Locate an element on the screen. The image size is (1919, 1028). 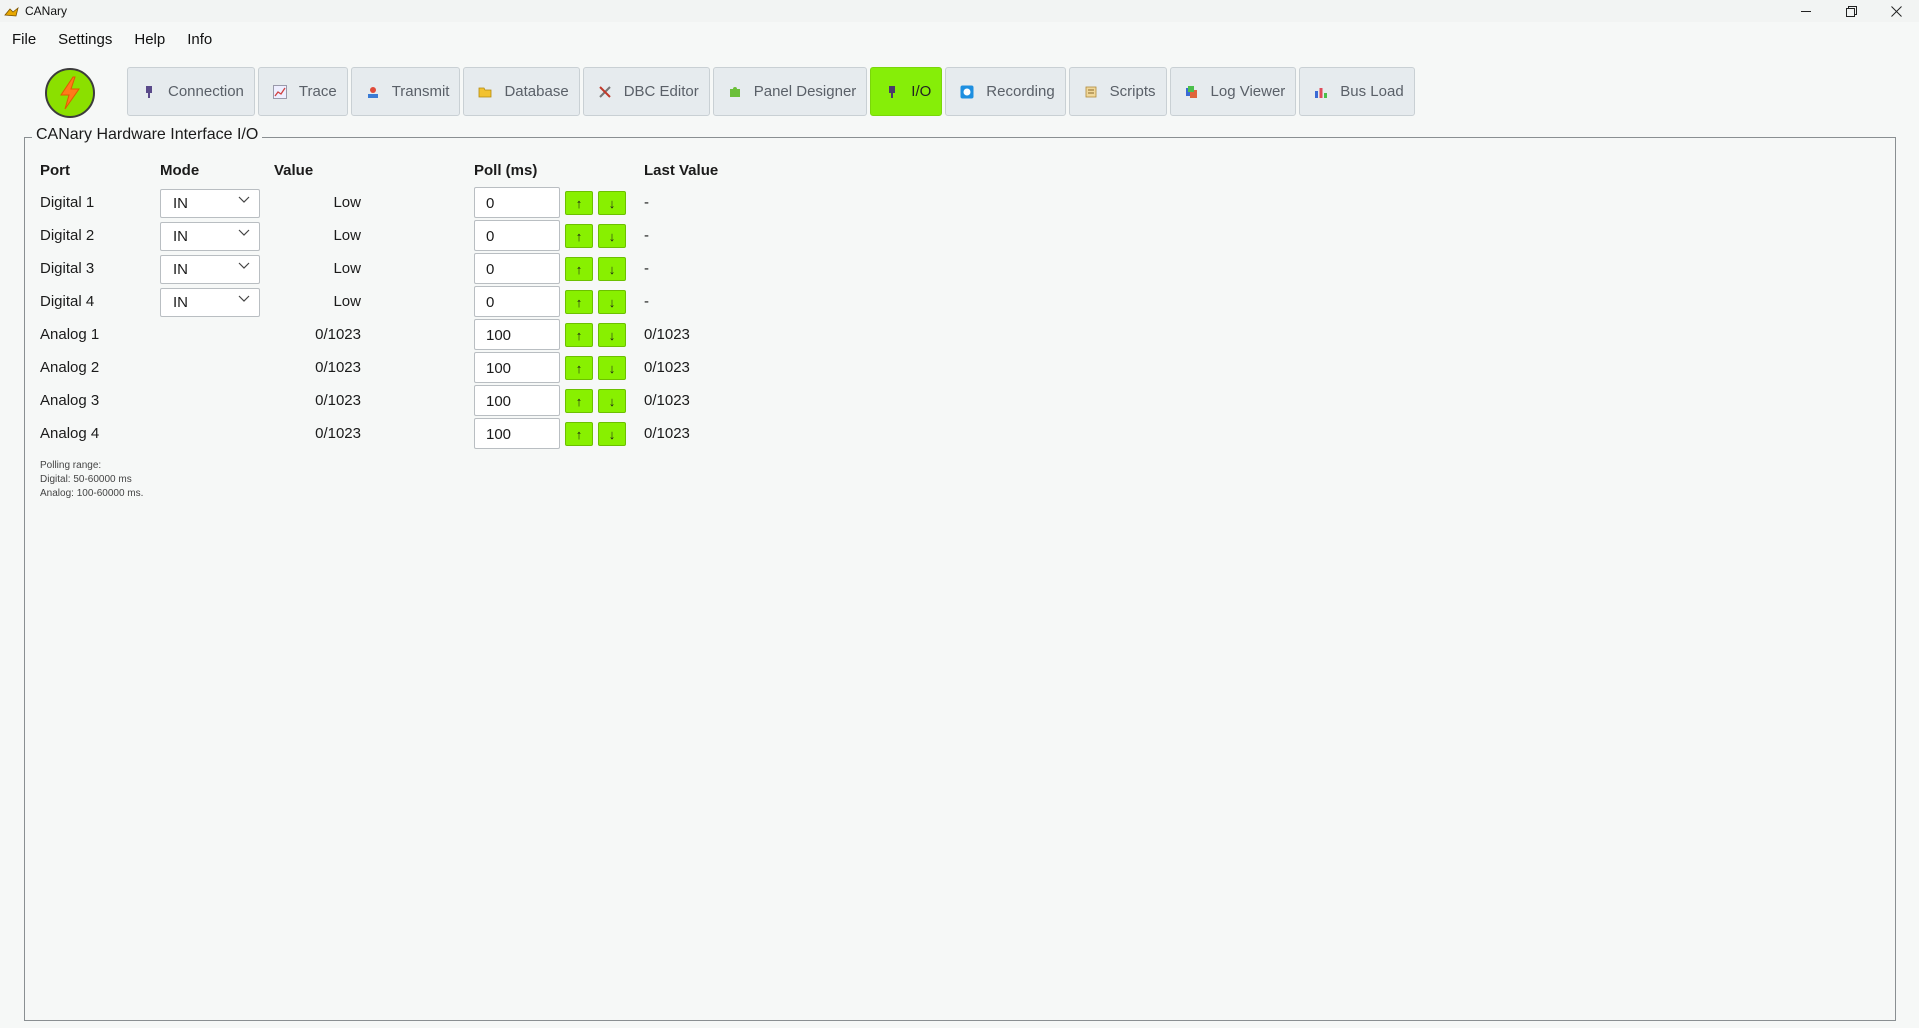
close-button is located at coordinates (1896, 11).